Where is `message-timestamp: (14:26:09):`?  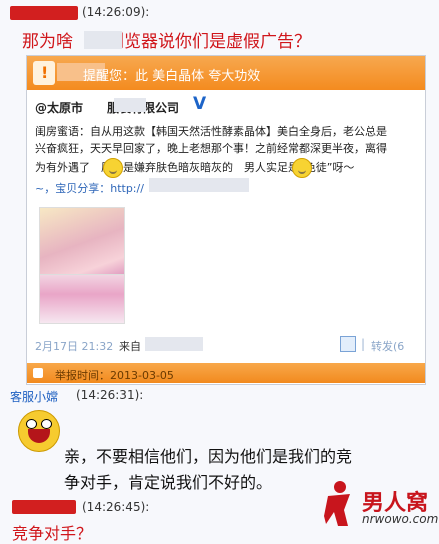 message-timestamp: (14:26:09): is located at coordinates (116, 12).